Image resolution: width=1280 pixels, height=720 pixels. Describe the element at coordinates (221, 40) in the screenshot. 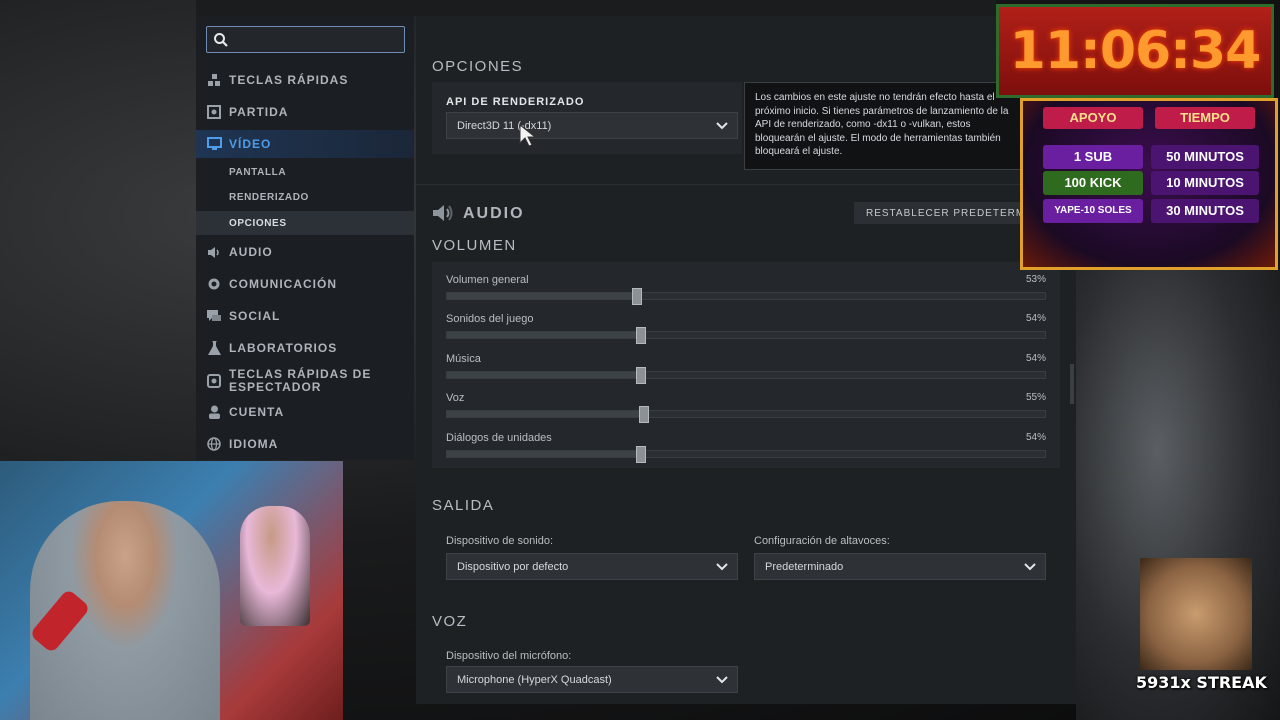

I see `search-icon` at that location.